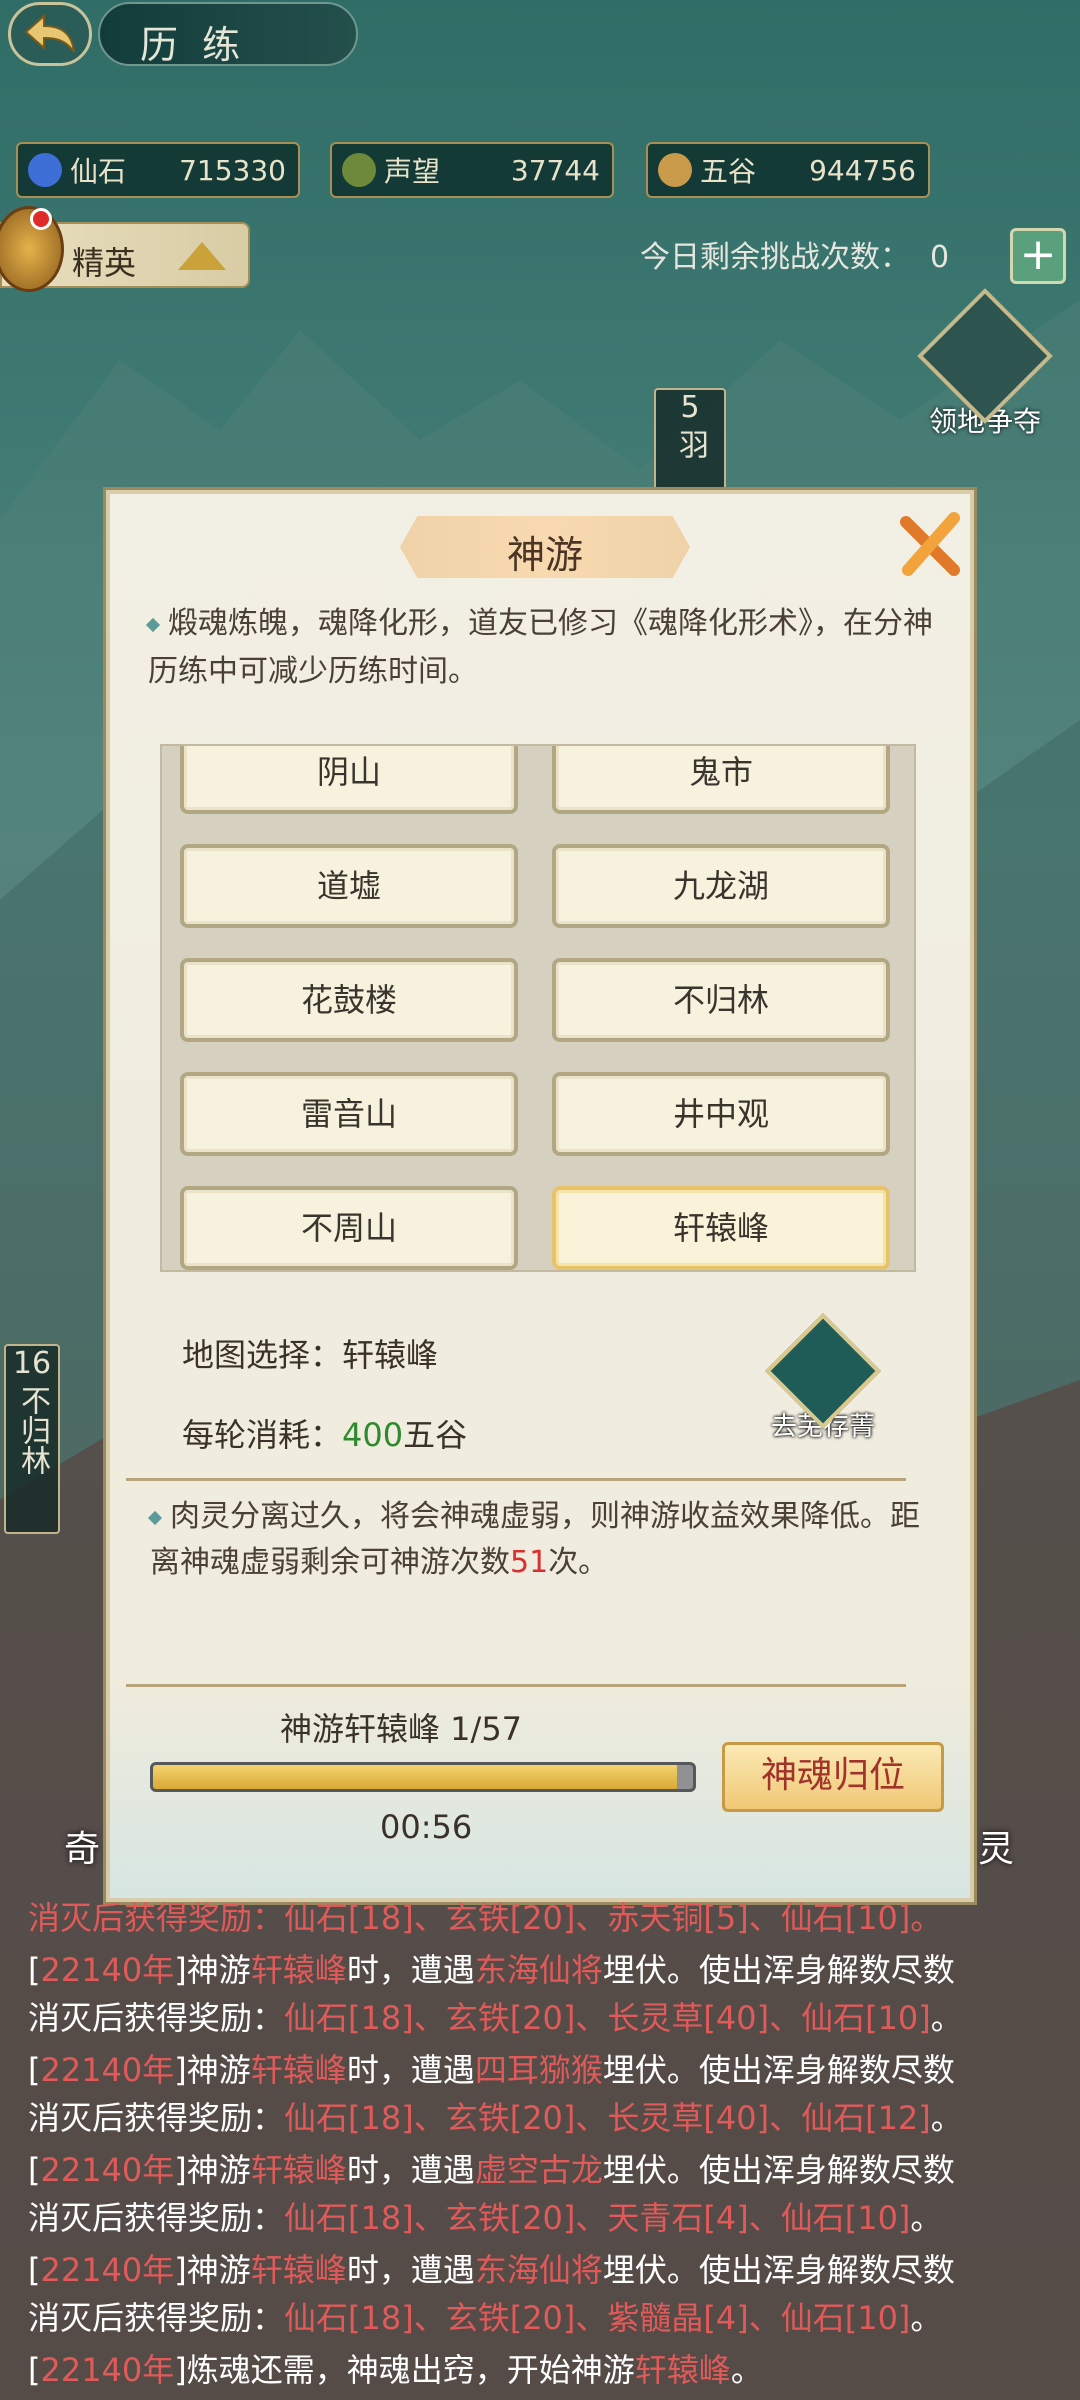 This screenshot has width=1080, height=2400. What do you see at coordinates (597, 2318) in the screenshot?
I see `log-rewards: 仙石[18]、玄铁[20]、紫髓晶[4]、仙石[10]` at bounding box center [597, 2318].